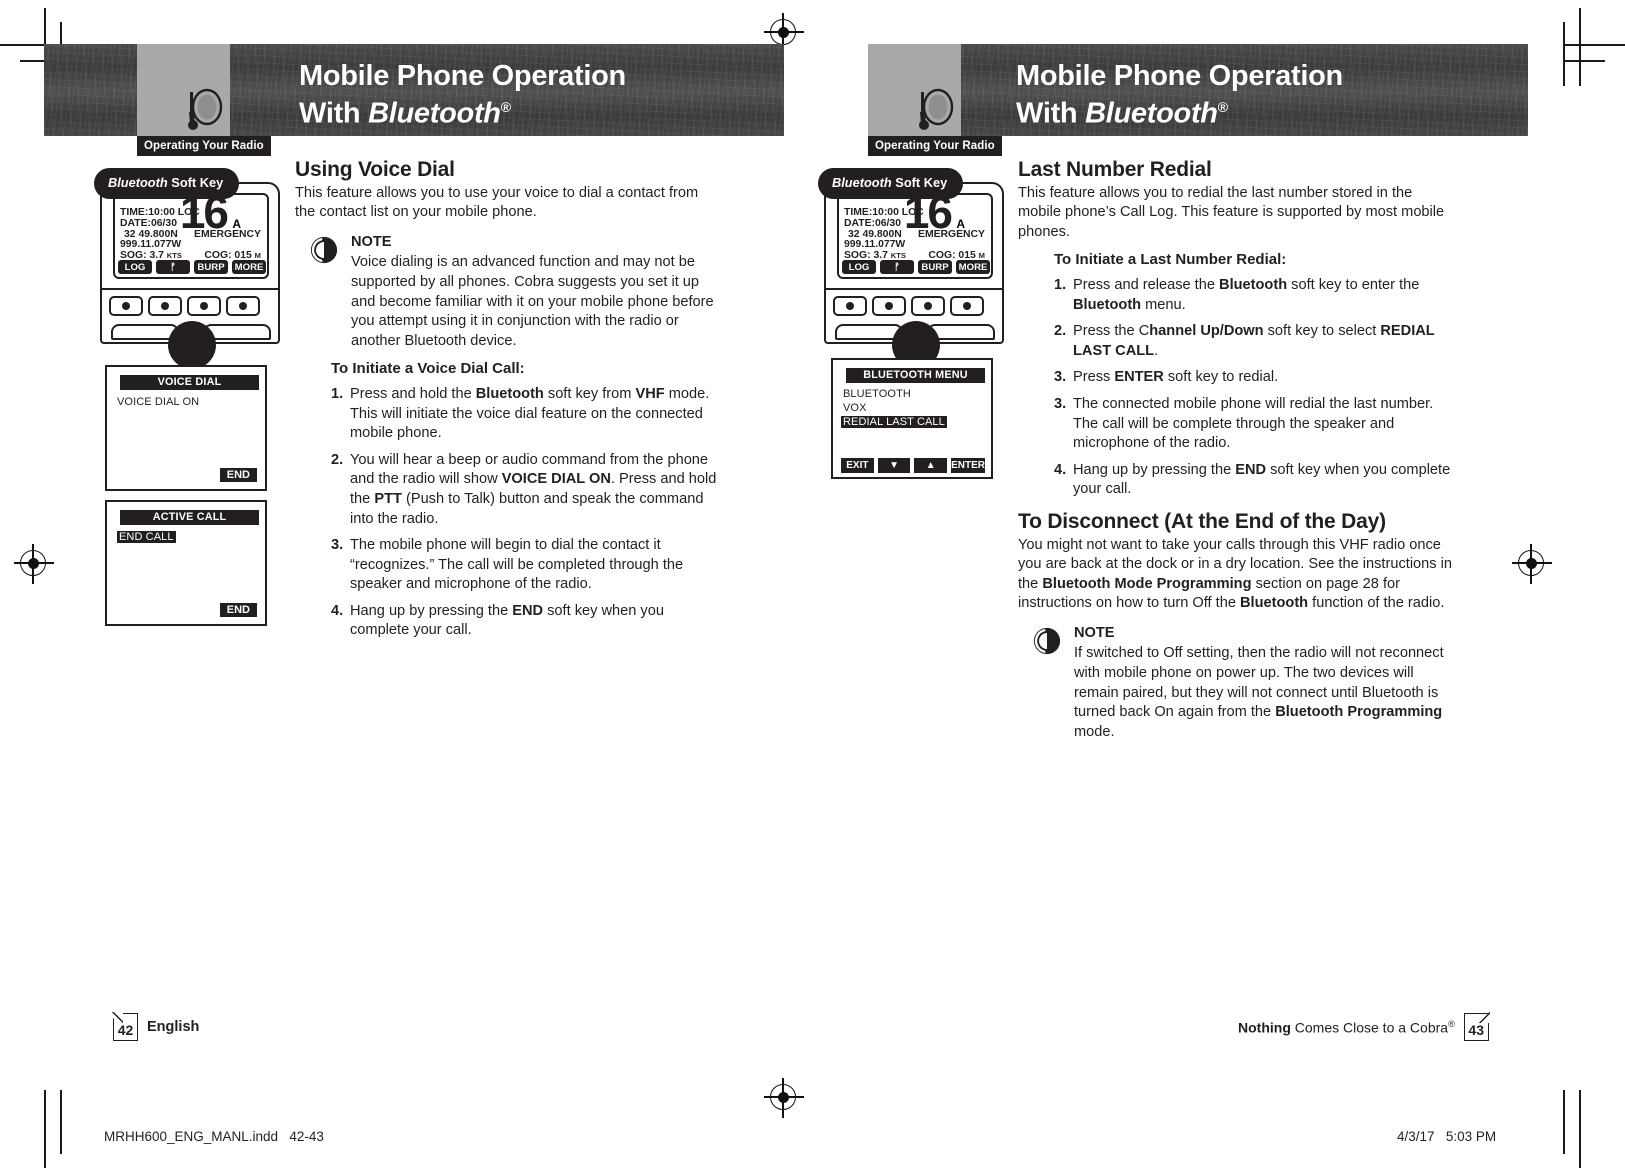 The image size is (1625, 1175). Describe the element at coordinates (855, 408) in the screenshot. I see `bt-menu-item: VOX` at that location.